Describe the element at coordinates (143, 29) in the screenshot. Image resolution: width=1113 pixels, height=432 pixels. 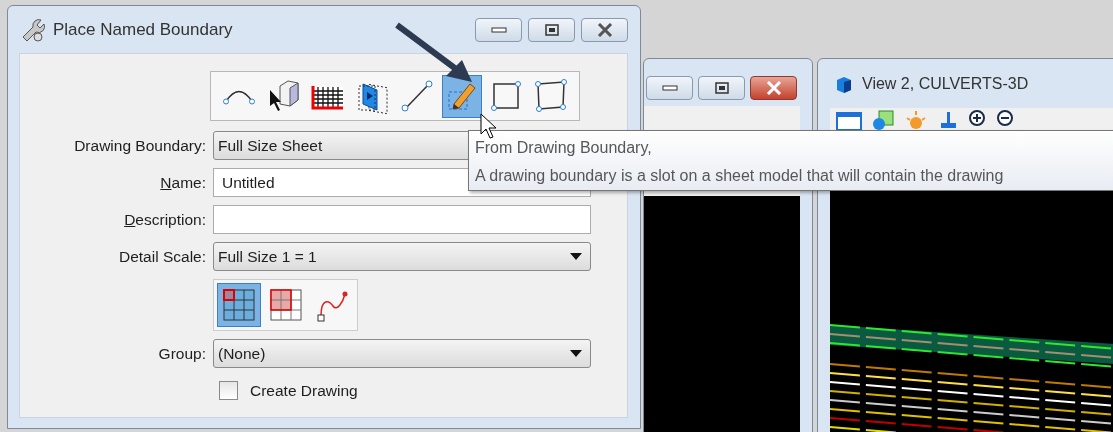
I see `window-title: Place Named Boundary` at that location.